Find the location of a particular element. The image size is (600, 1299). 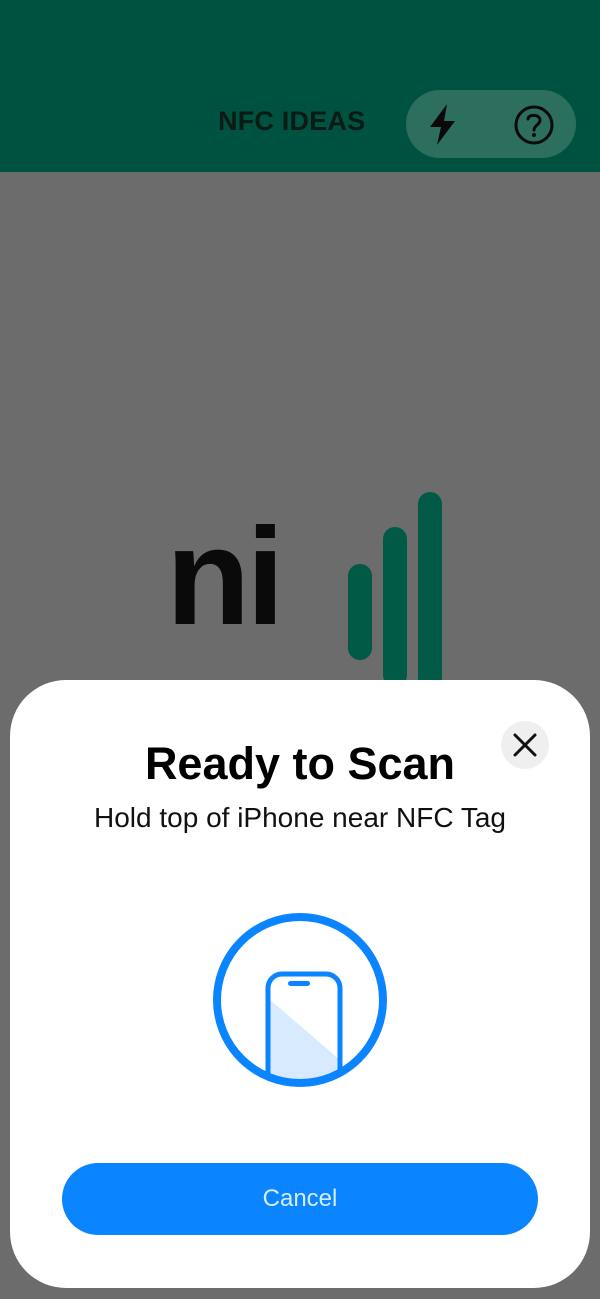

signal-bar-short is located at coordinates (360, 612).